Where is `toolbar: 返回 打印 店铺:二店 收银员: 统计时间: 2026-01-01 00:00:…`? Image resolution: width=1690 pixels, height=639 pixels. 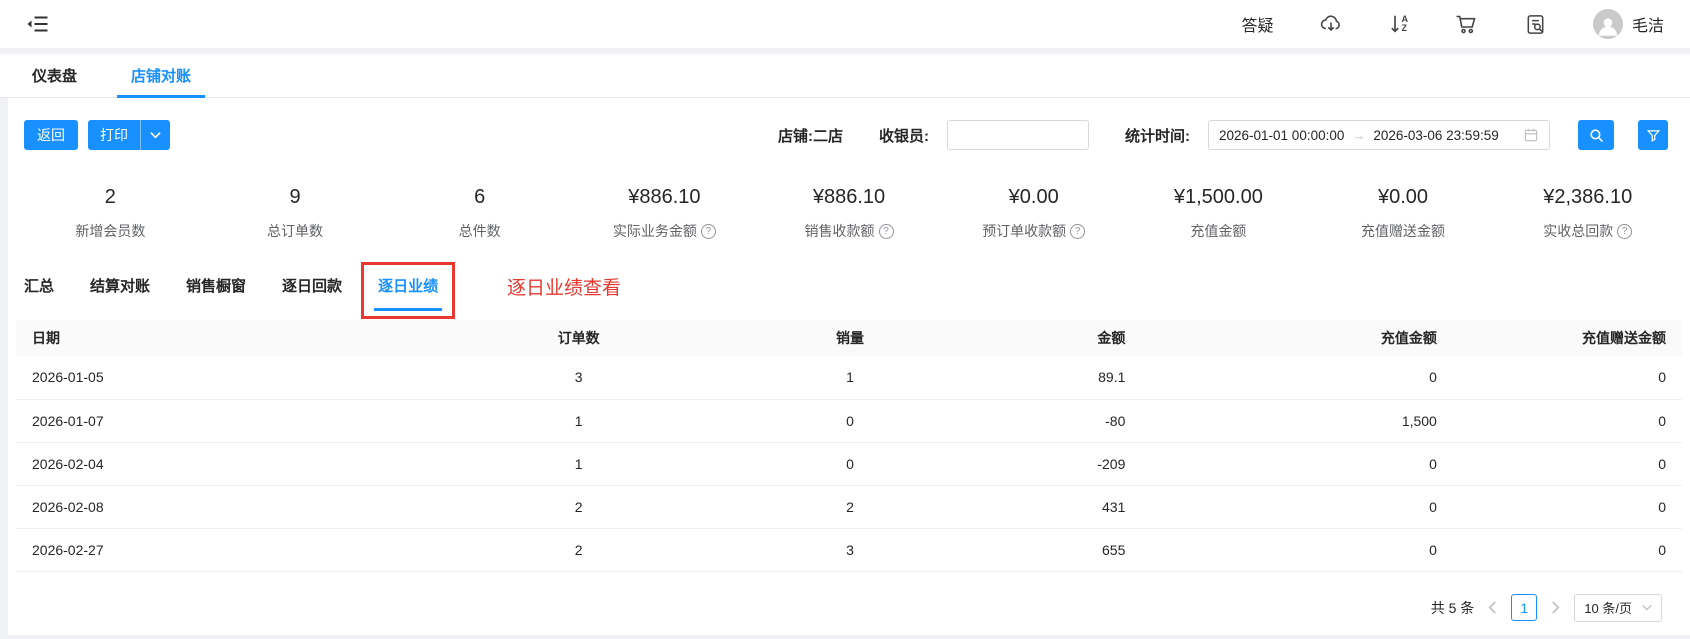 toolbar: 返回 打印 店铺:二店 收银员: 统计时间: 2026-01-01 00:00:… is located at coordinates (849, 124).